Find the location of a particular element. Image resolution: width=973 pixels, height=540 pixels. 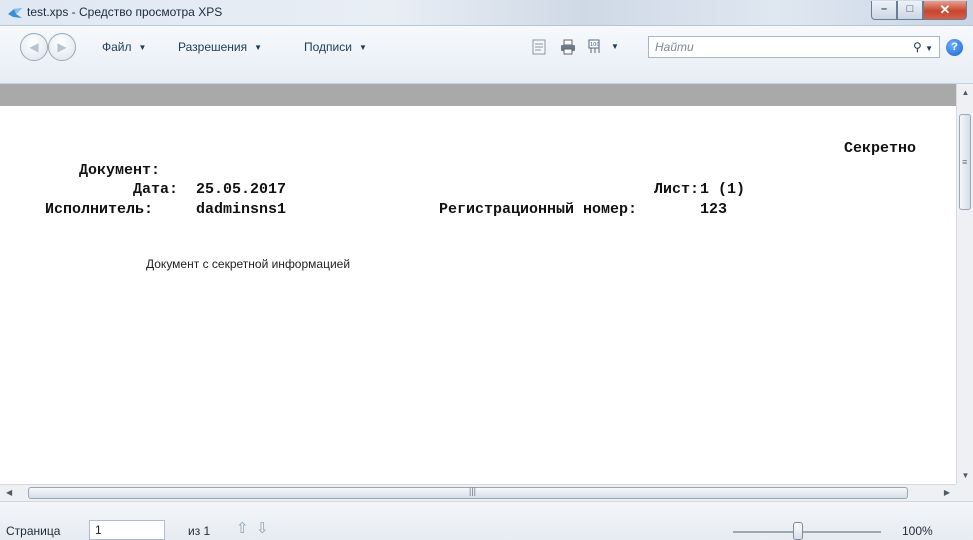

print-icon is located at coordinates (568, 47).